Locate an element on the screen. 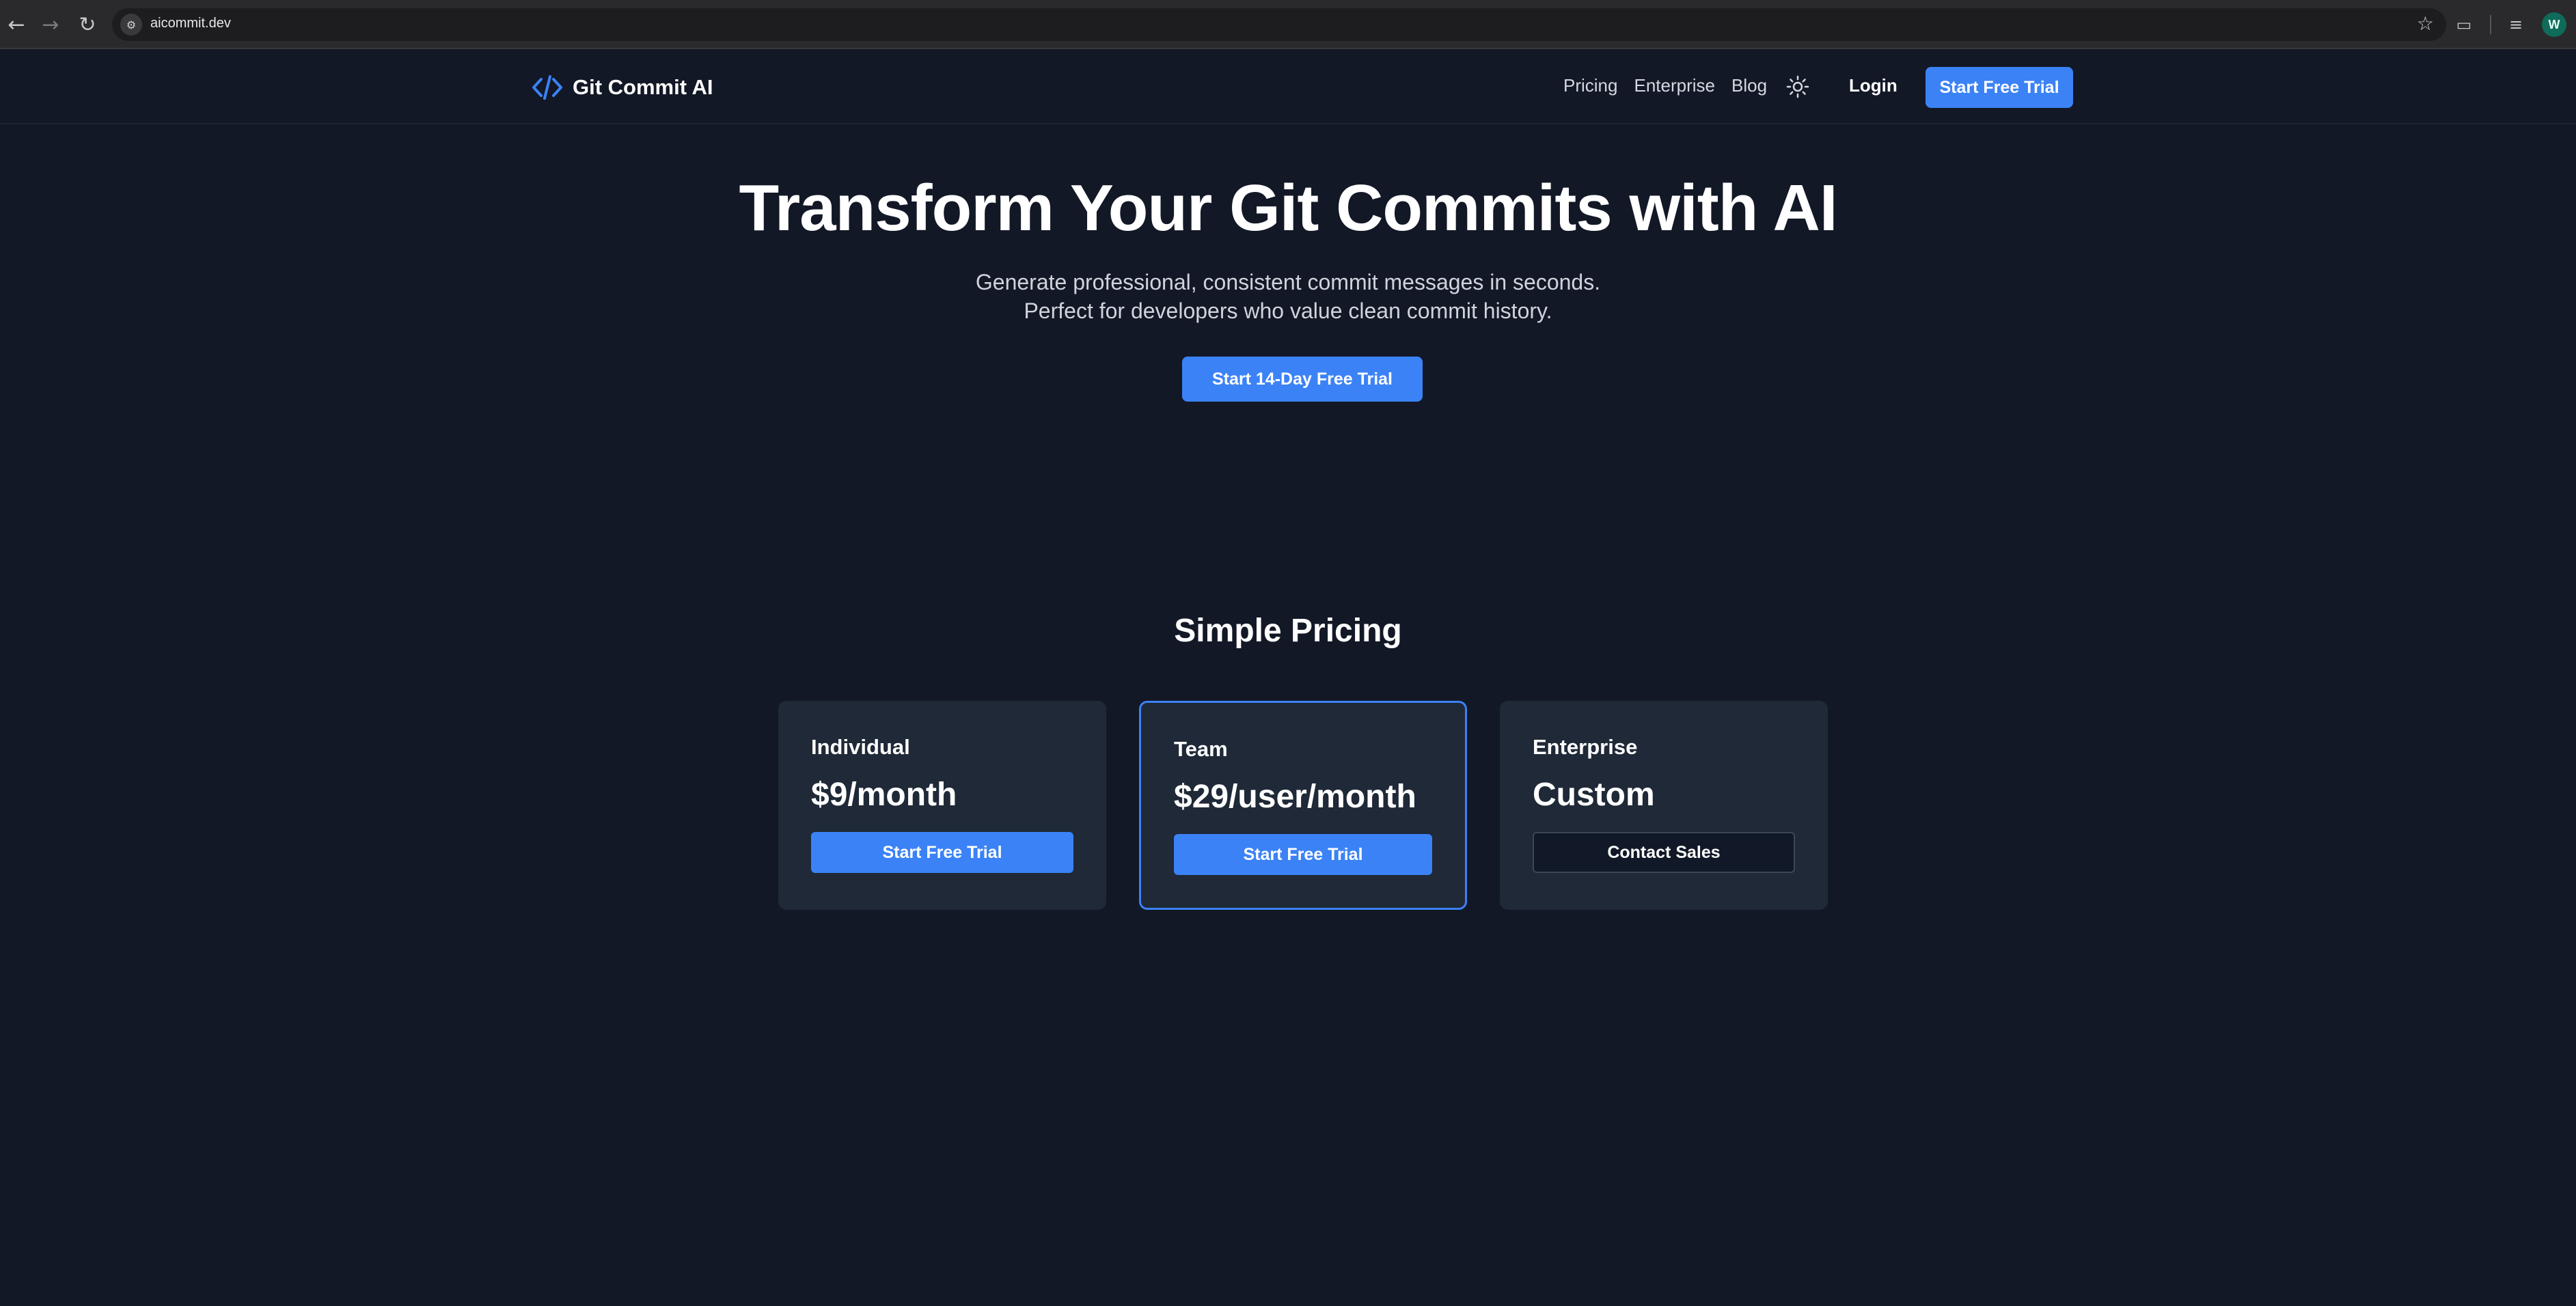  plan-card-enterprise: Enterprise Custom Contact Sales is located at coordinates (1664, 805).